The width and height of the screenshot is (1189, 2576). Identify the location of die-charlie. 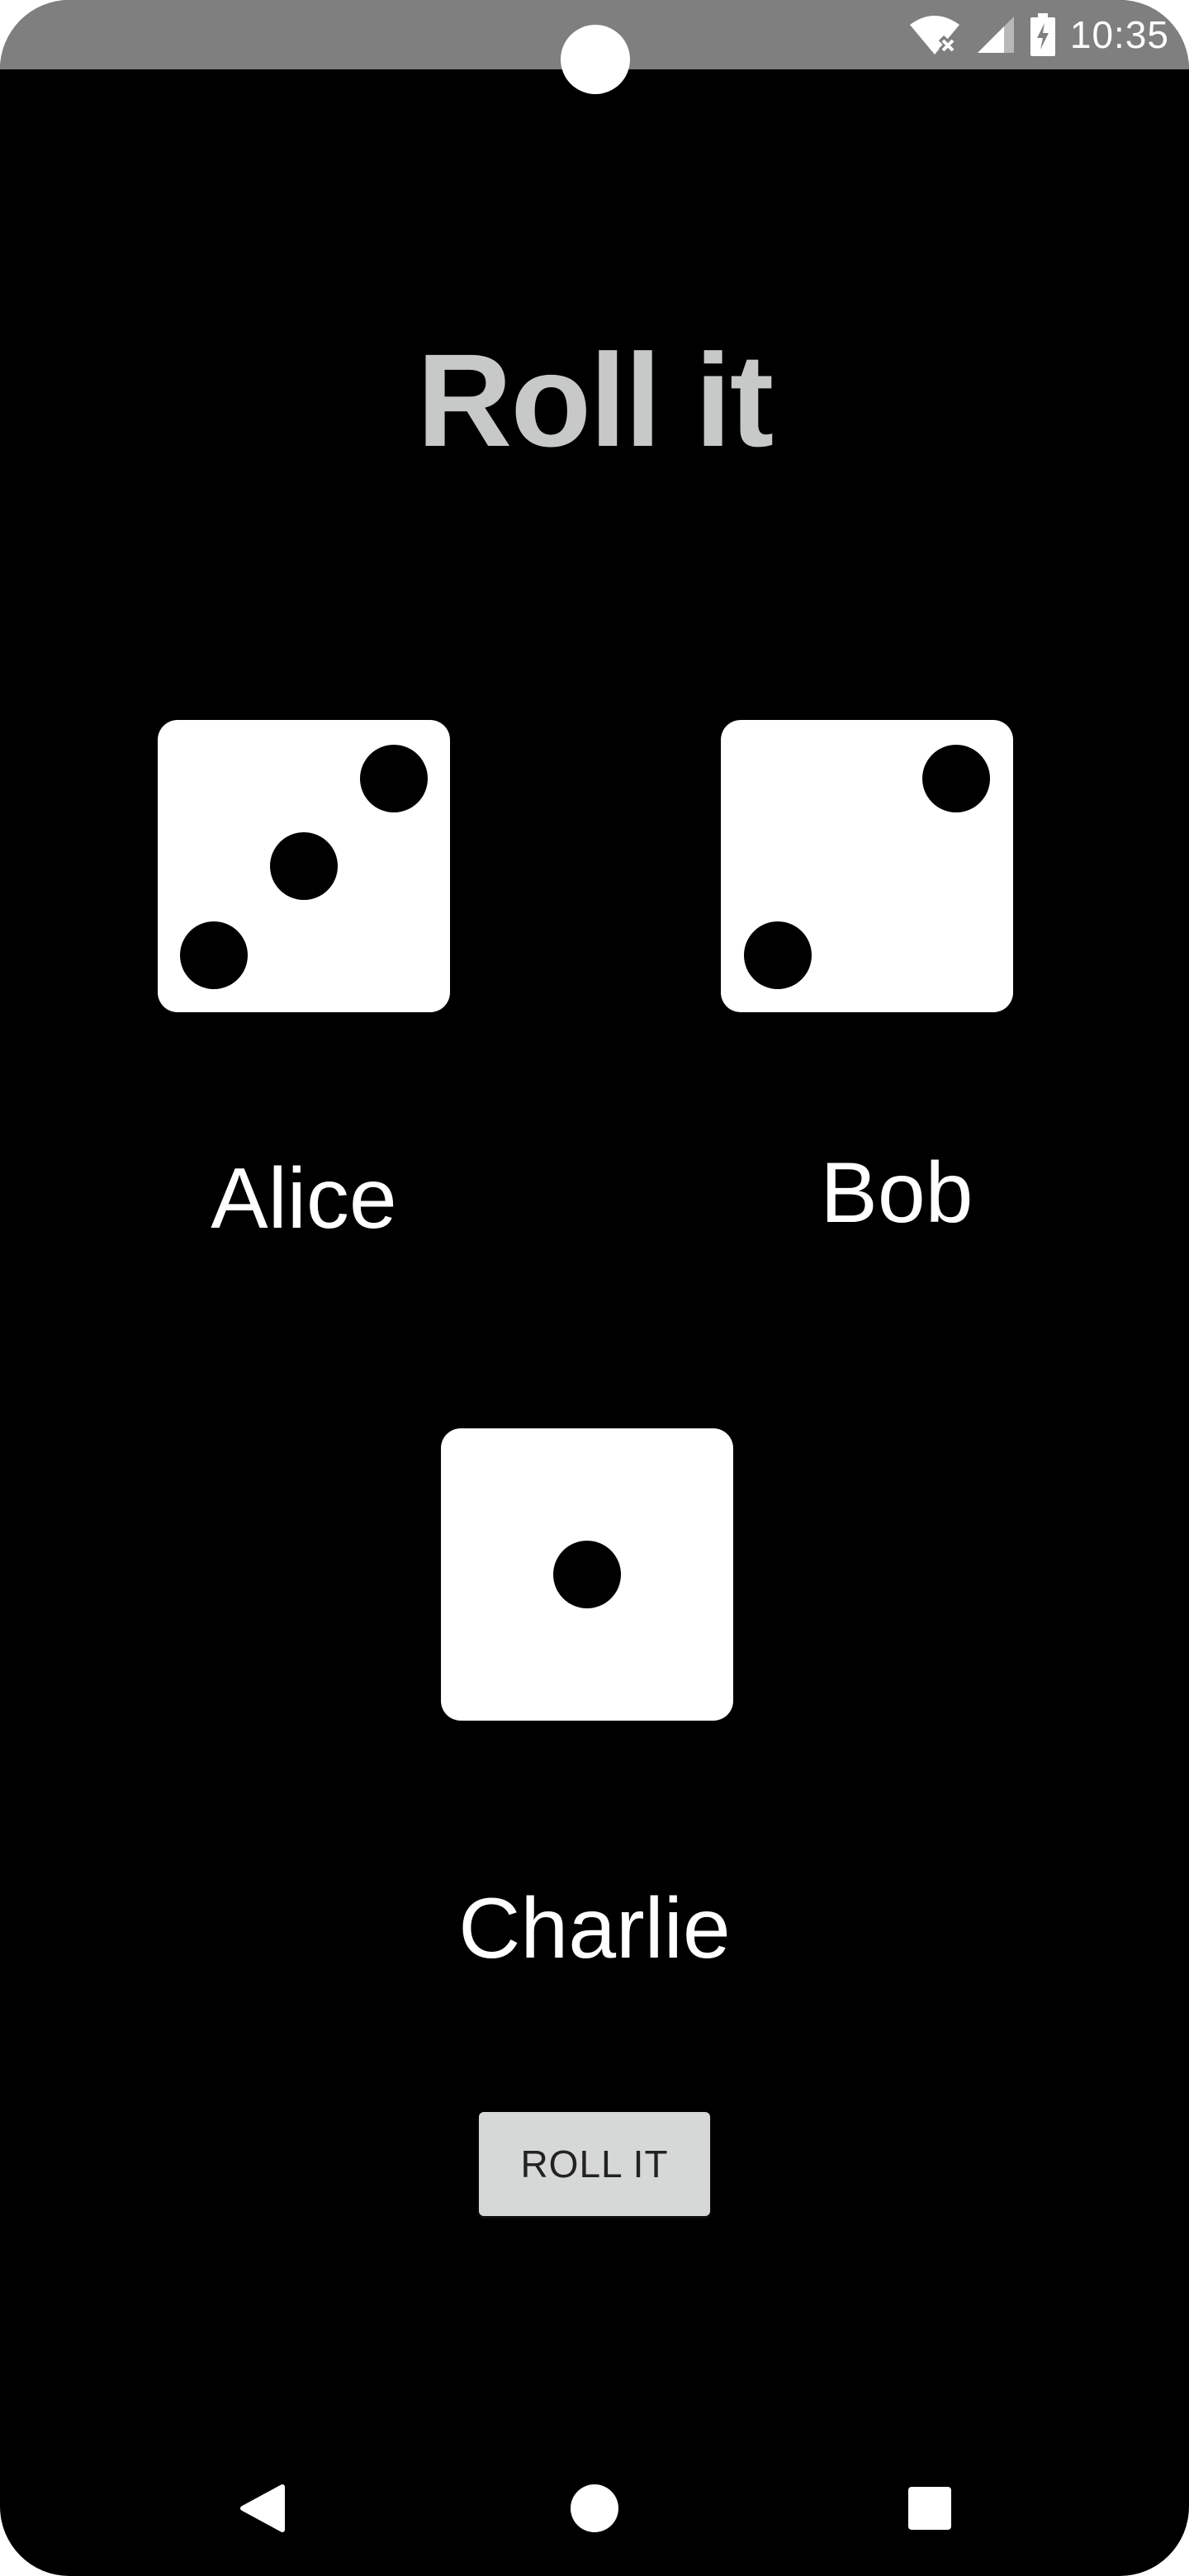
(587, 1574).